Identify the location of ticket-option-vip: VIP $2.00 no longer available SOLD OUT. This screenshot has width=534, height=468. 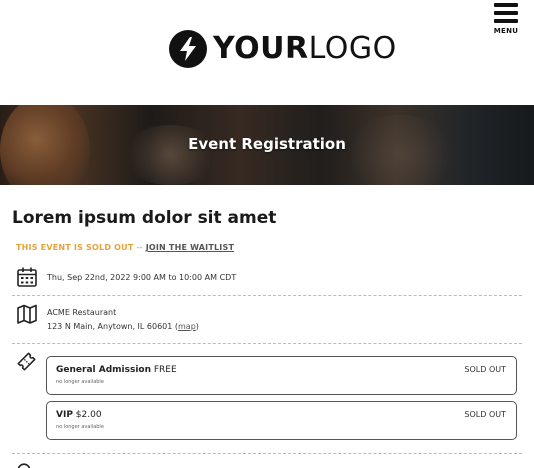
(281, 420).